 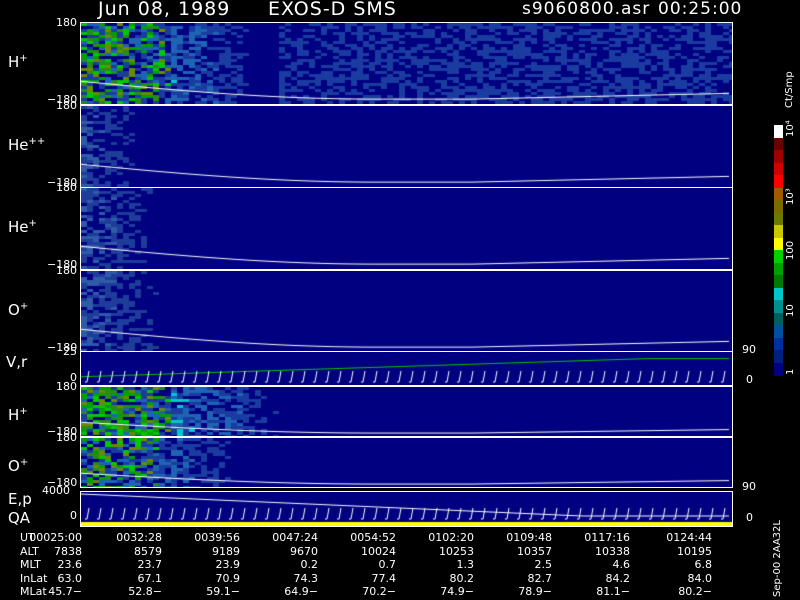 What do you see at coordinates (34, 578) in the screenshot?
I see `table-row-label: InLat` at bounding box center [34, 578].